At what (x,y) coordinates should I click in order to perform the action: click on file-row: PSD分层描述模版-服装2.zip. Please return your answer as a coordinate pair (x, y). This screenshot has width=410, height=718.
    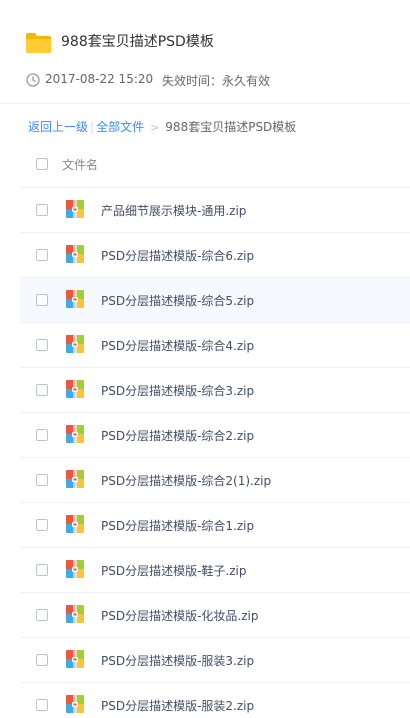
    Looking at the image, I should click on (215, 700).